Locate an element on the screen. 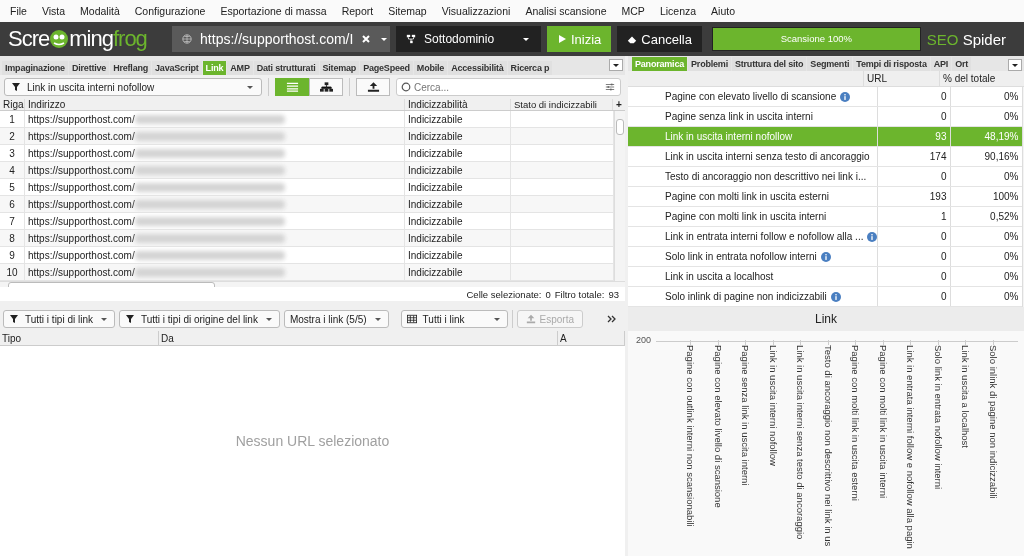 The width and height of the screenshot is (1024, 556). settings-icon is located at coordinates (610, 87).